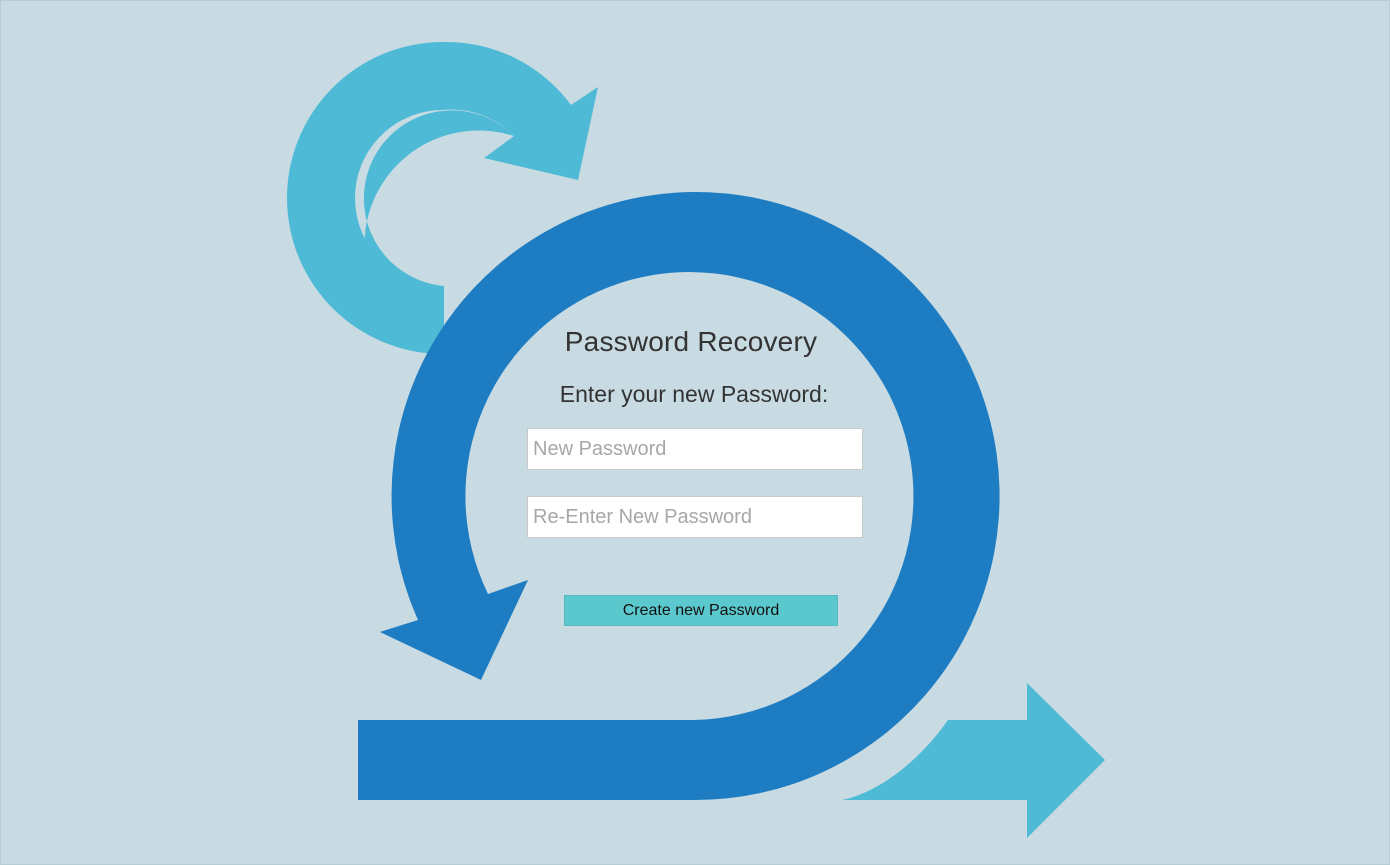  Describe the element at coordinates (691, 341) in the screenshot. I see `page-title: Password Recovery` at that location.